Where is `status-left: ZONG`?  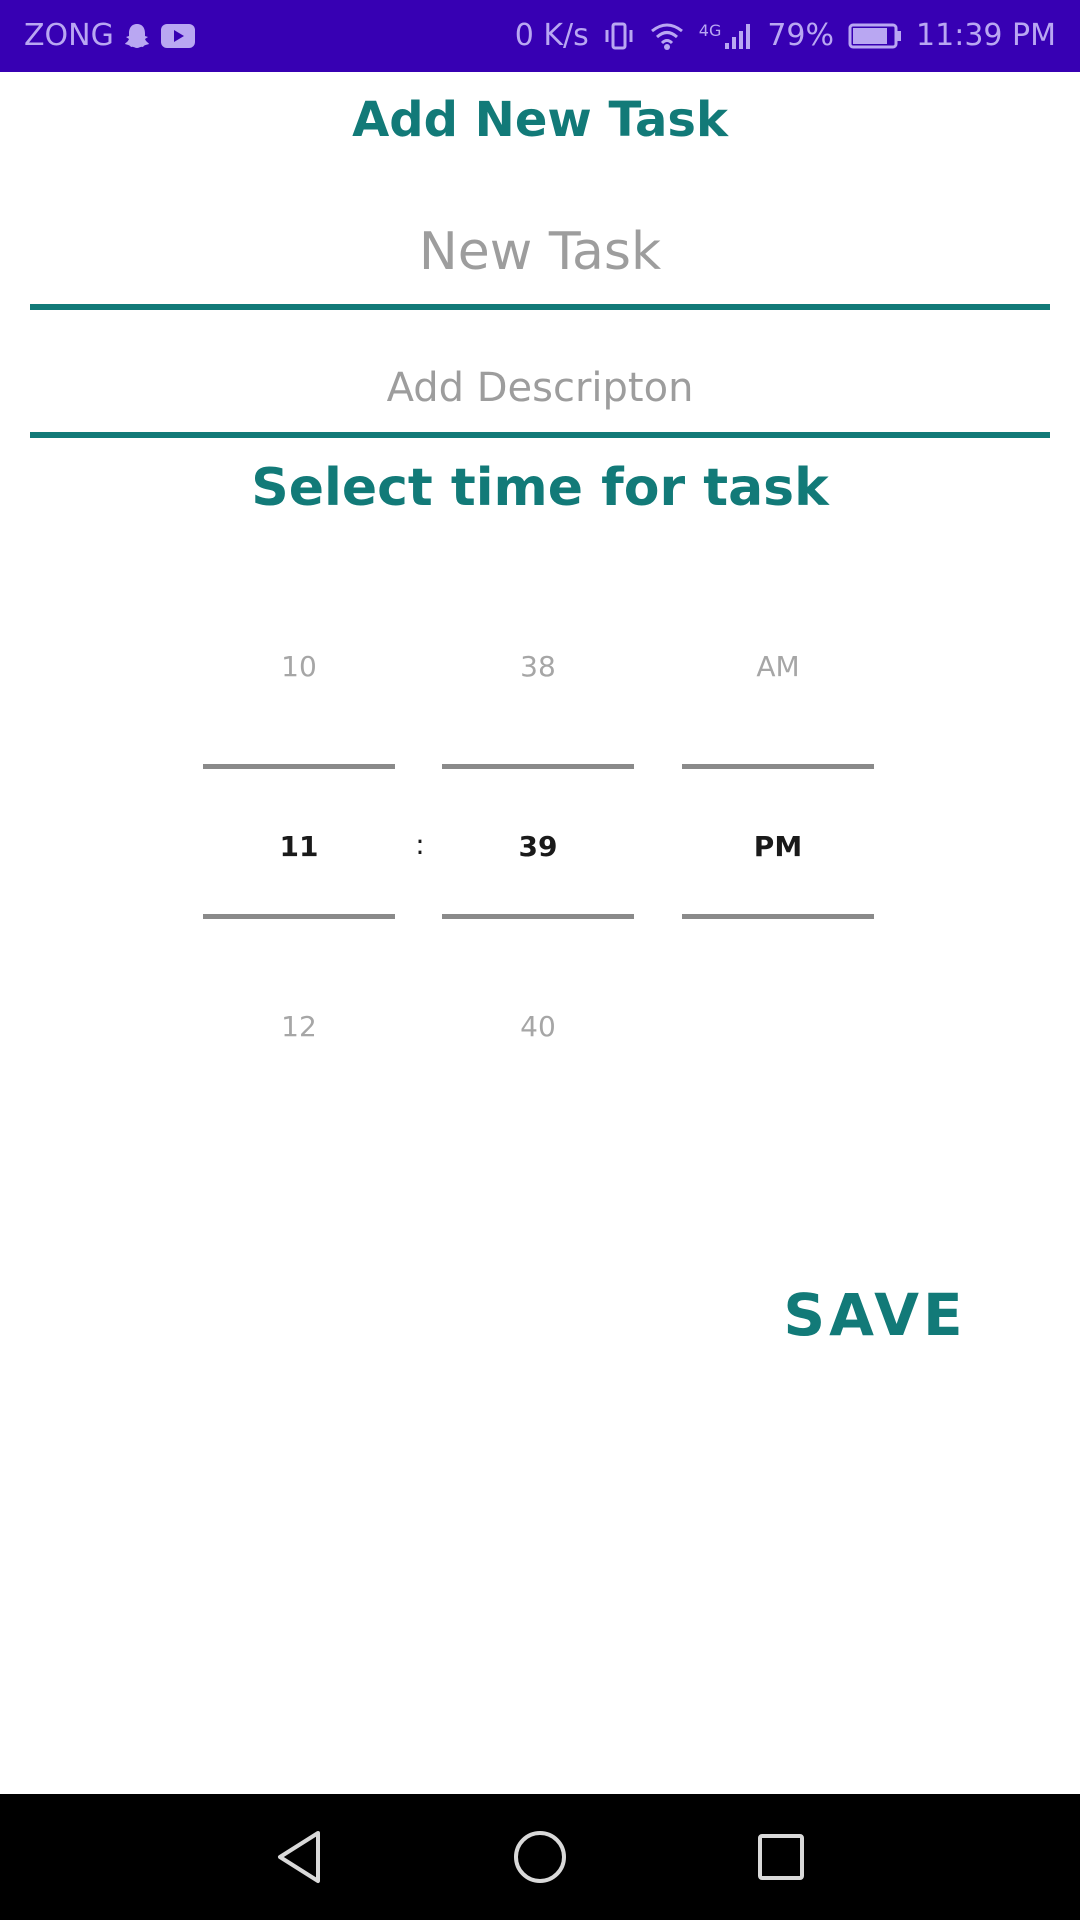 status-left: ZONG is located at coordinates (110, 35).